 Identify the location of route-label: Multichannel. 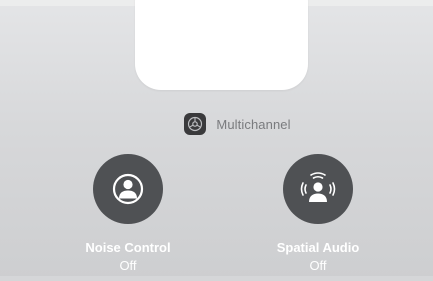
(253, 124).